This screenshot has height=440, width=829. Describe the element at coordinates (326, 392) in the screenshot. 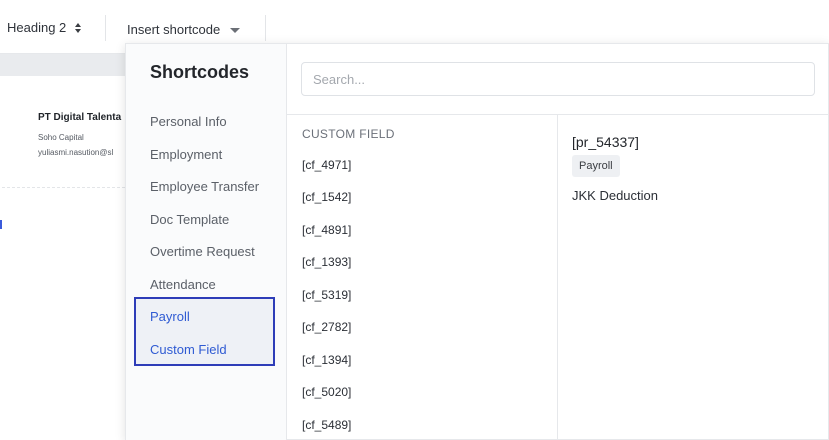

I see `field-item: [cf_5020]` at that location.